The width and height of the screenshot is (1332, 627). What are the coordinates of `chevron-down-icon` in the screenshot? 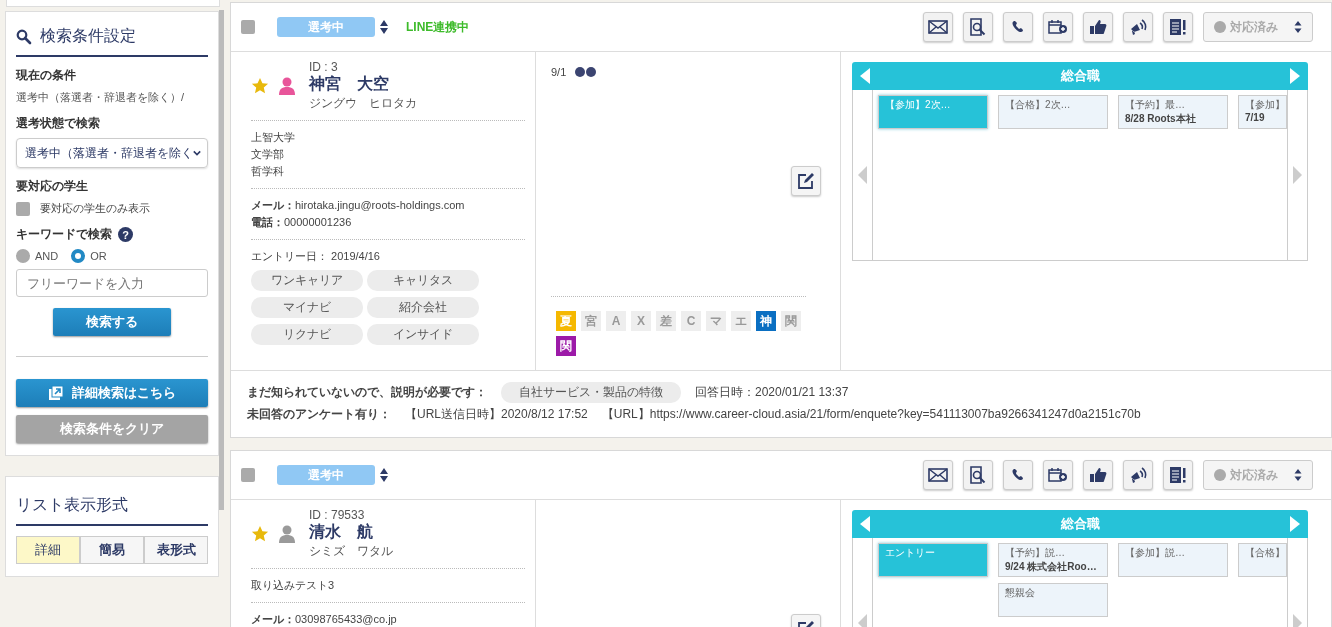 It's located at (197, 153).